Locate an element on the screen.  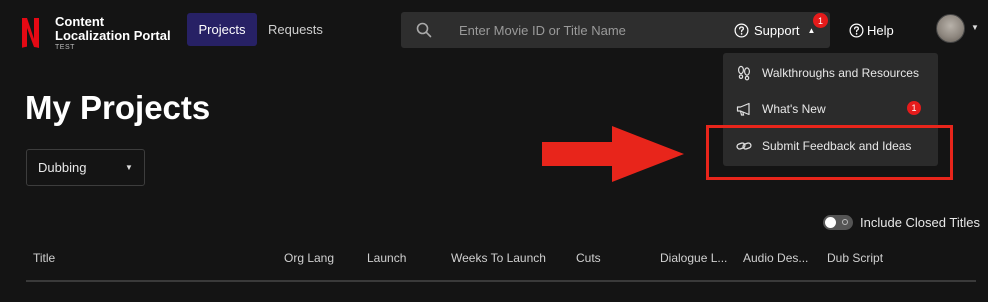
toggle-knob is located at coordinates (830, 222).